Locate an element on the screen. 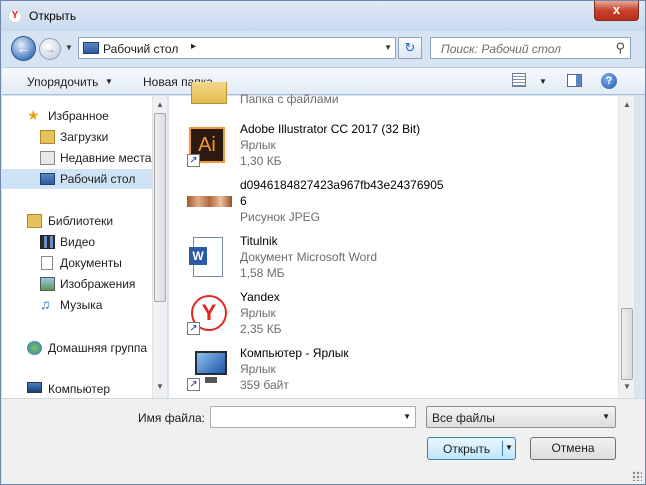  yandex-icon: Y ↗ is located at coordinates (208, 314).